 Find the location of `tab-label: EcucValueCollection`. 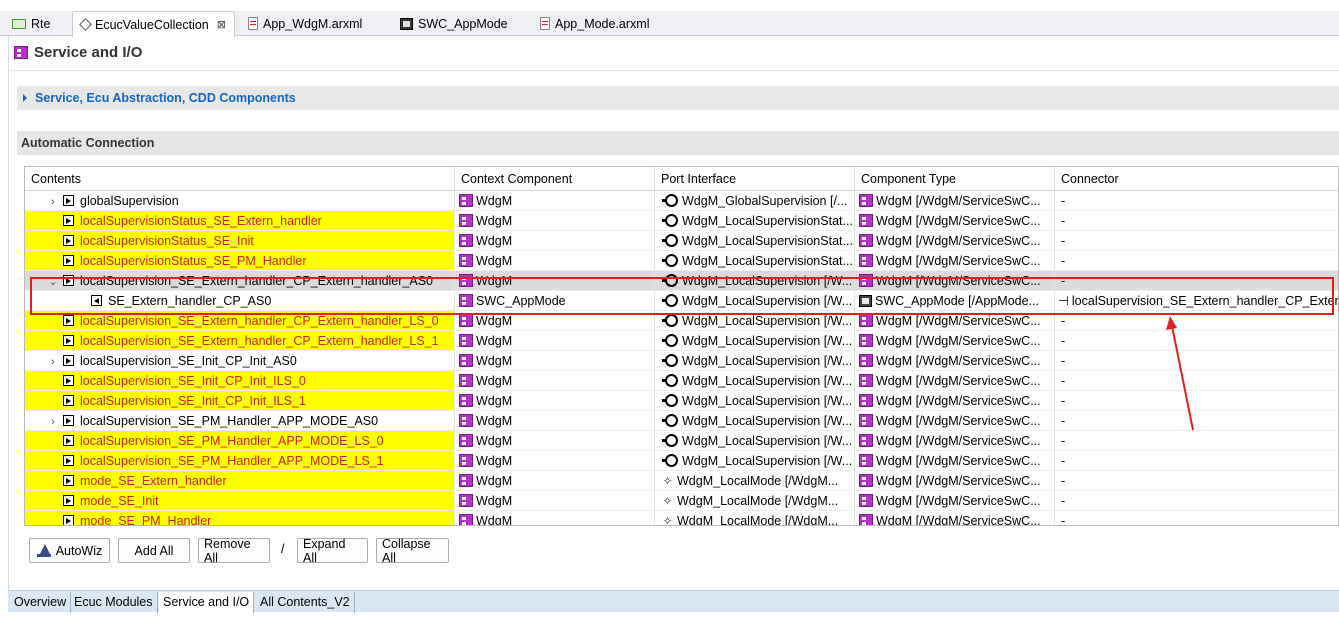

tab-label: EcucValueCollection is located at coordinates (152, 24).